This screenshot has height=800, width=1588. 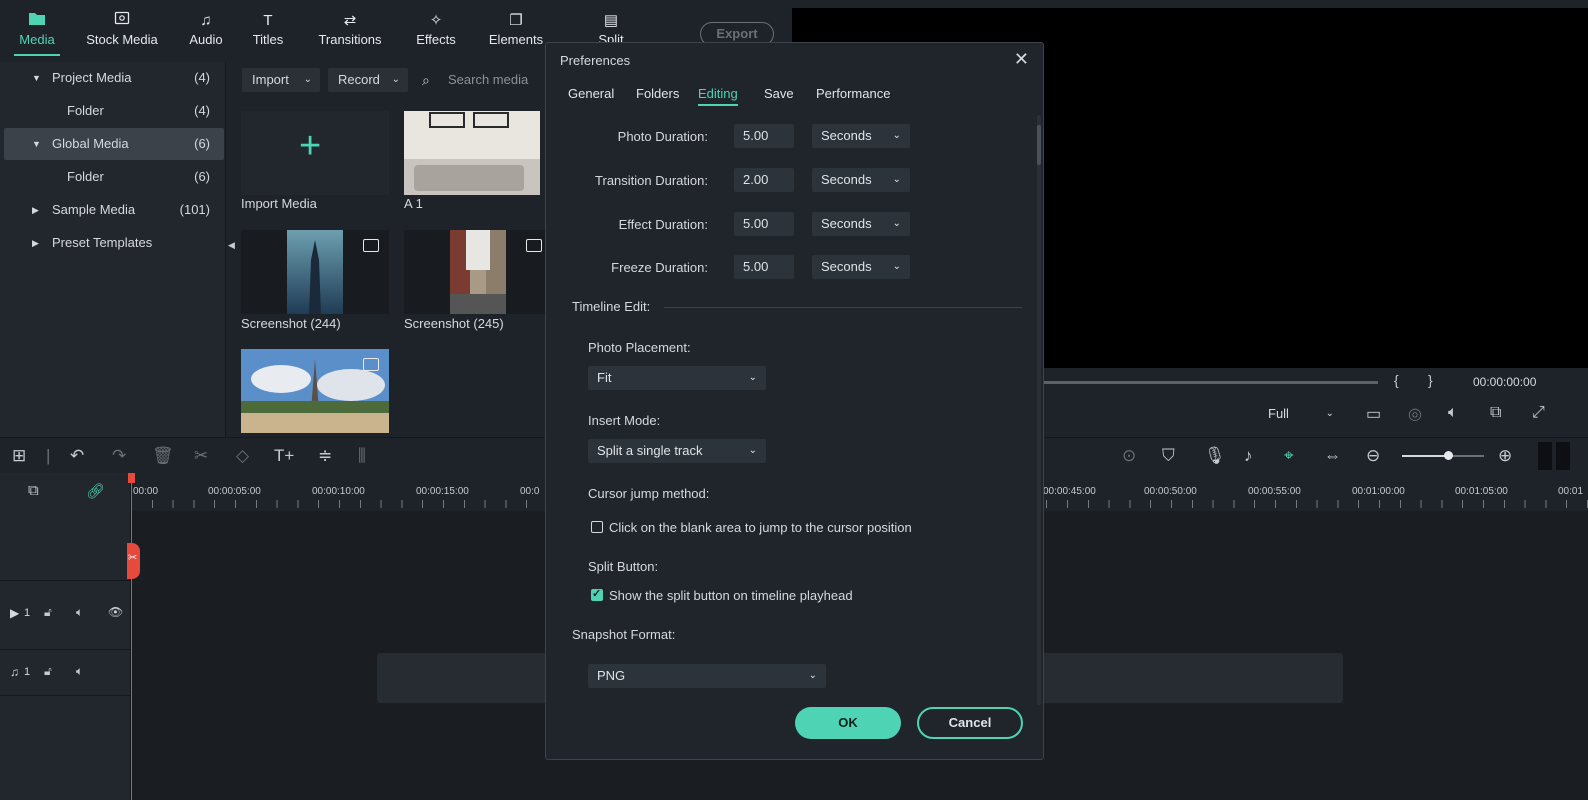 I want to click on music-note-icon: ♫, so click(x=206, y=20).